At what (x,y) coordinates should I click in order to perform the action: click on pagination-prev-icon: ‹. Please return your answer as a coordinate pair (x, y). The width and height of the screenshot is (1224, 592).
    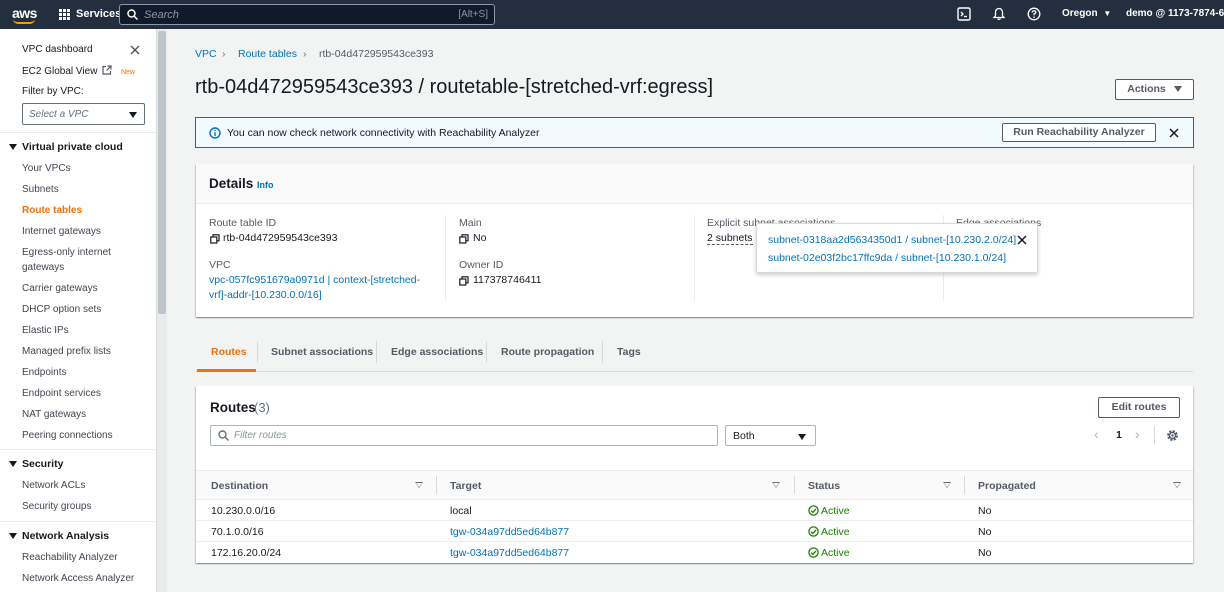
    Looking at the image, I should click on (1096, 434).